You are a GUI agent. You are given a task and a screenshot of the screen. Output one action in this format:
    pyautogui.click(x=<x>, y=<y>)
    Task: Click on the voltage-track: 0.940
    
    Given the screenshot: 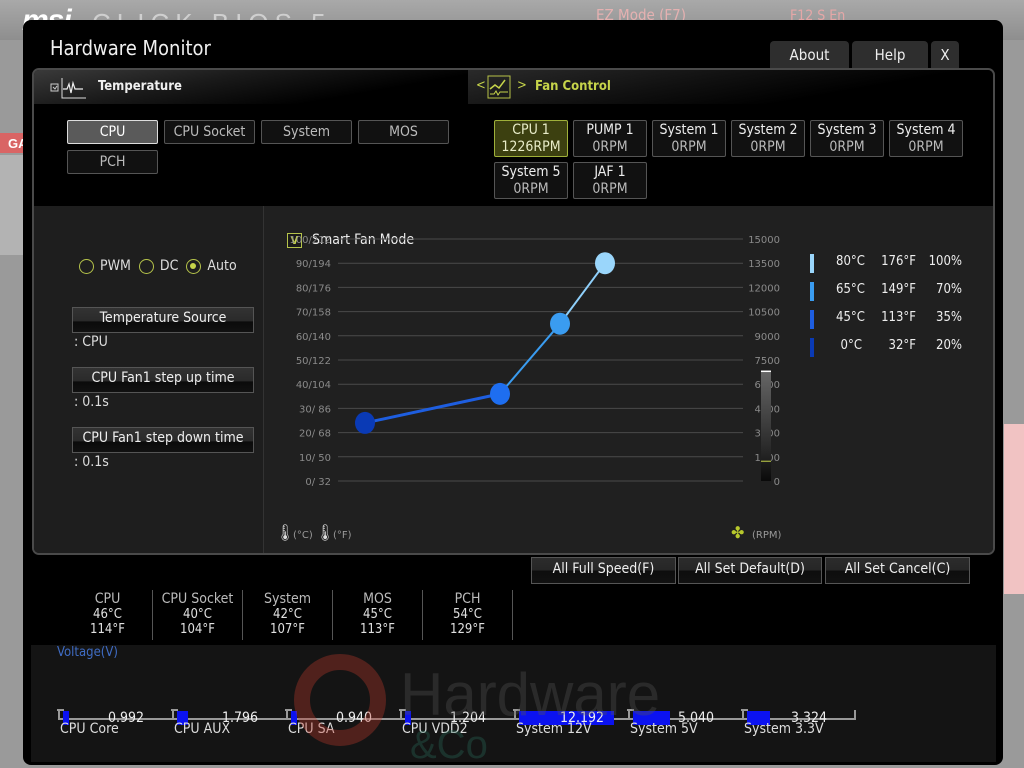 What is the action you would take?
    pyautogui.click(x=342, y=717)
    